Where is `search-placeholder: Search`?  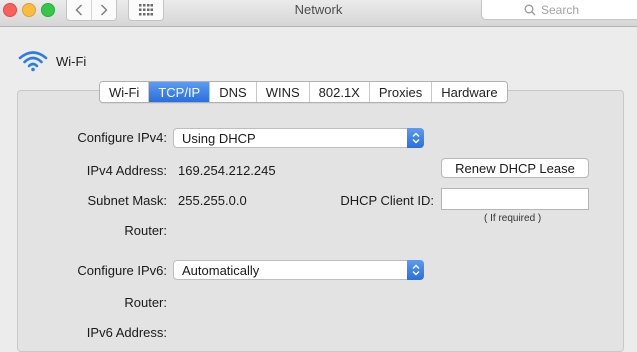 search-placeholder: Search is located at coordinates (560, 9).